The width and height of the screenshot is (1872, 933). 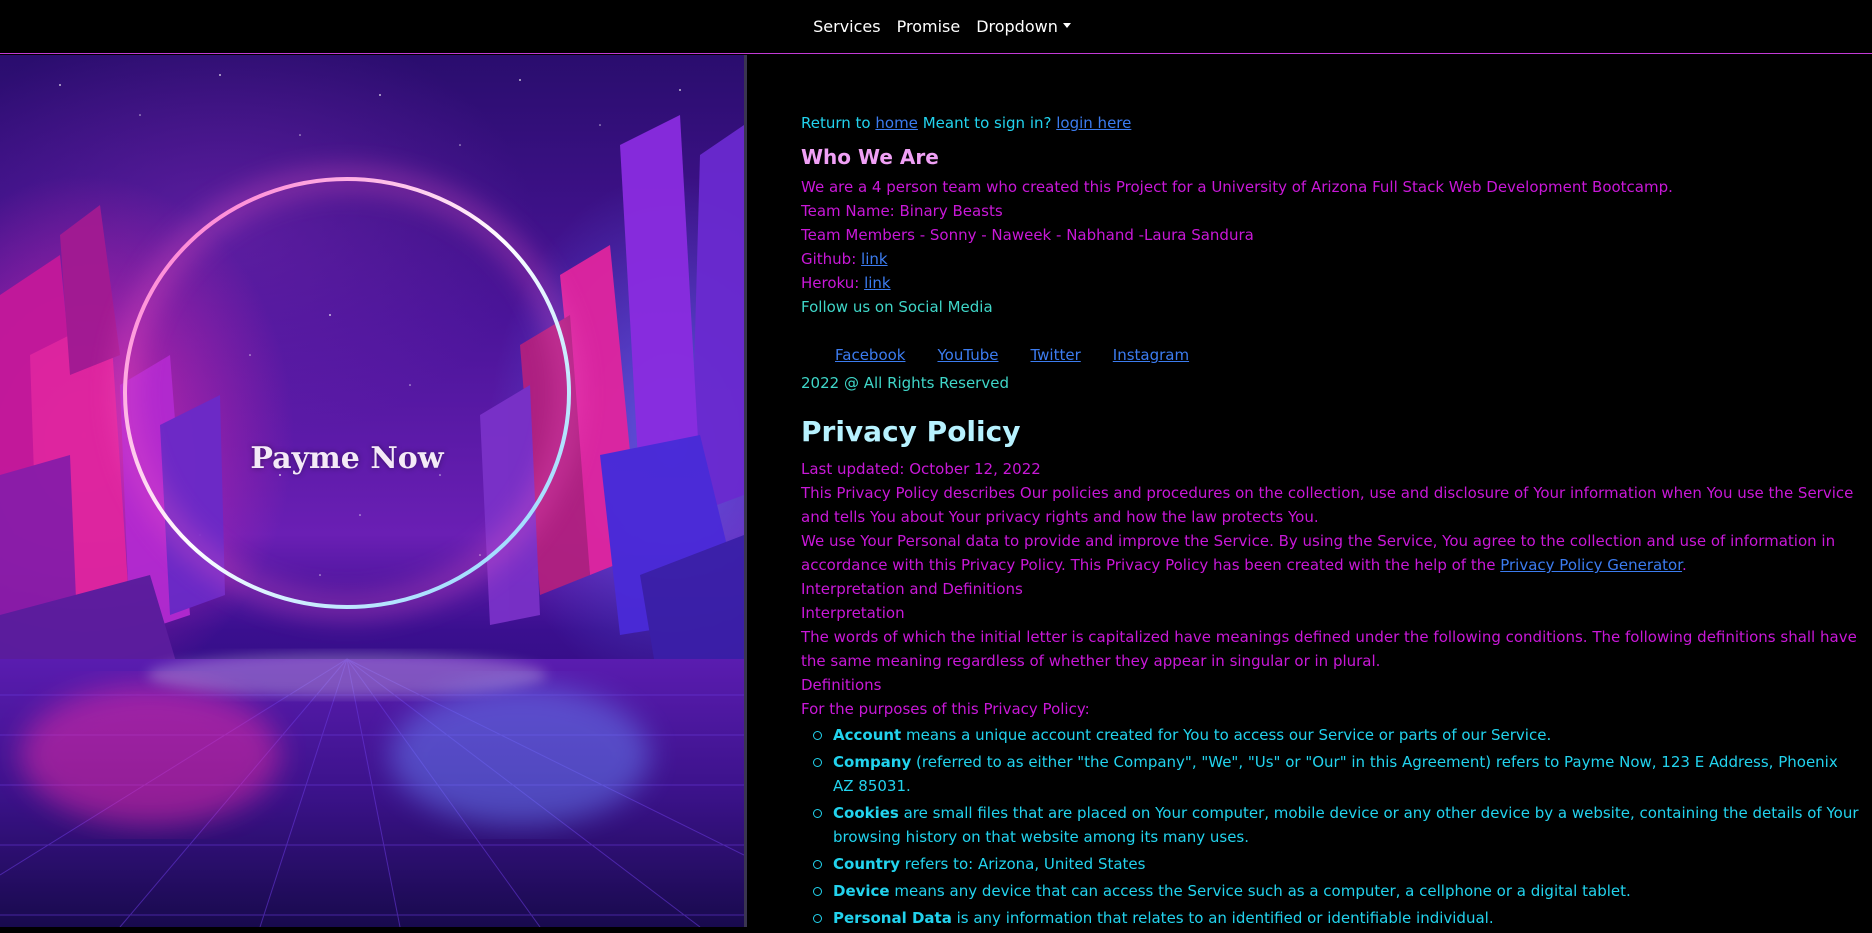 I want to click on nav-list: Services Promise Dropdown, so click(x=942, y=26).